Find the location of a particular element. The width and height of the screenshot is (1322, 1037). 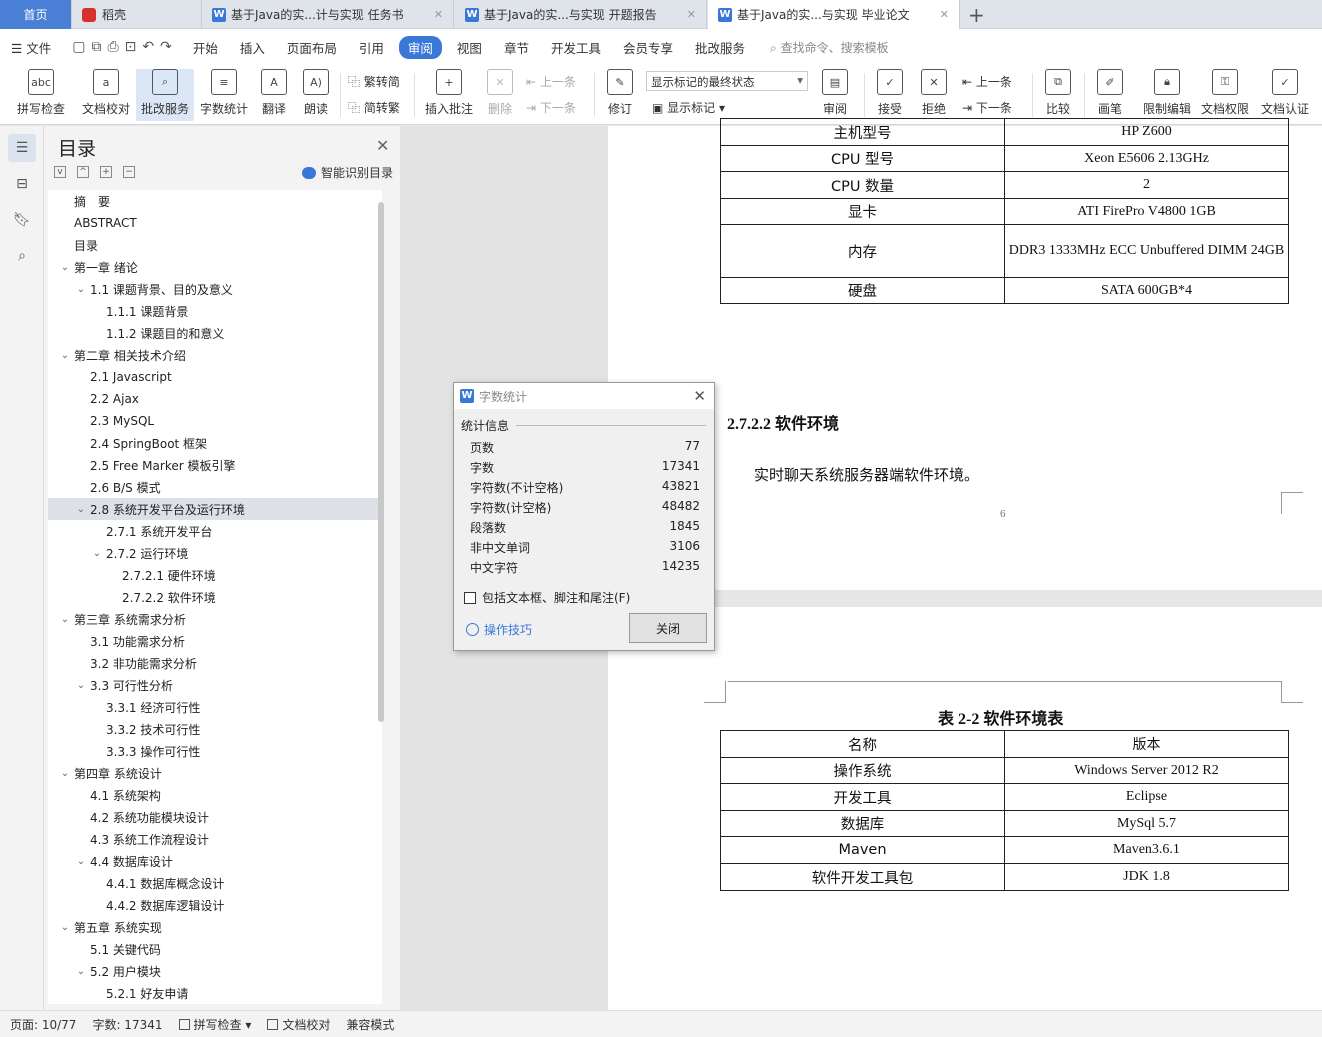

toc-item: 3.1 功能需求分析 is located at coordinates (215, 641).